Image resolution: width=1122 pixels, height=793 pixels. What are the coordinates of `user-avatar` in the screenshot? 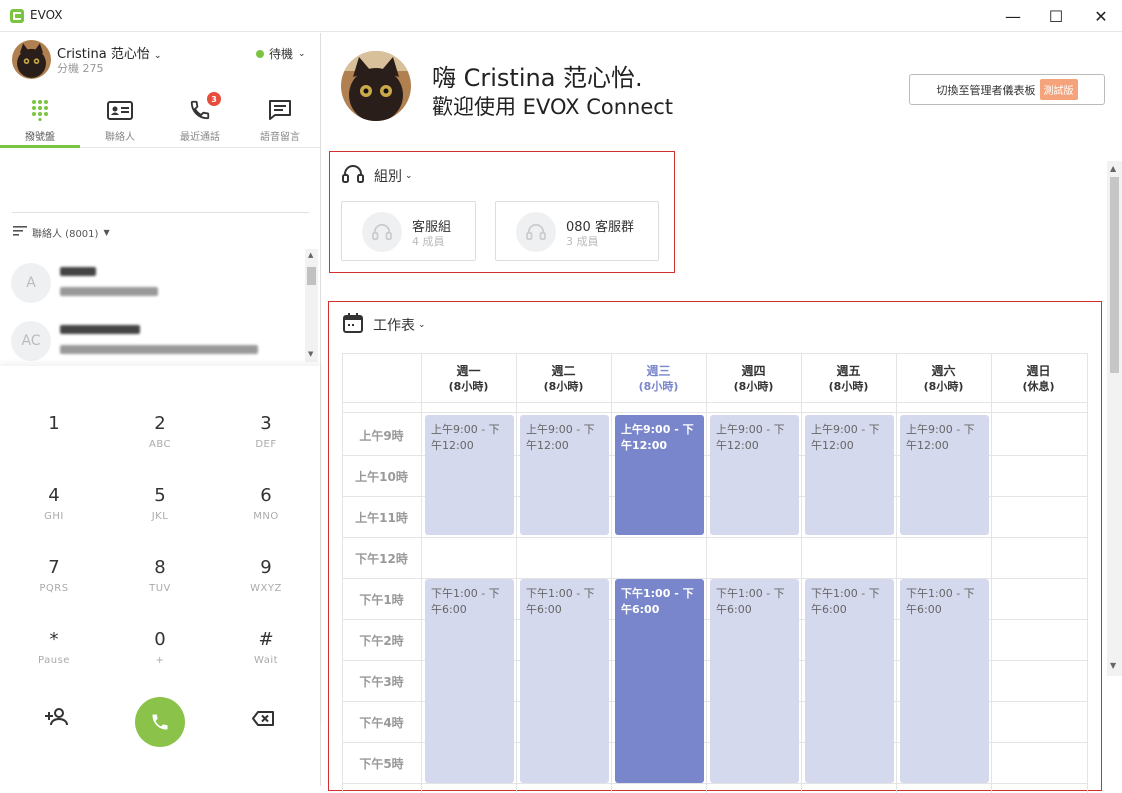 It's located at (31, 59).